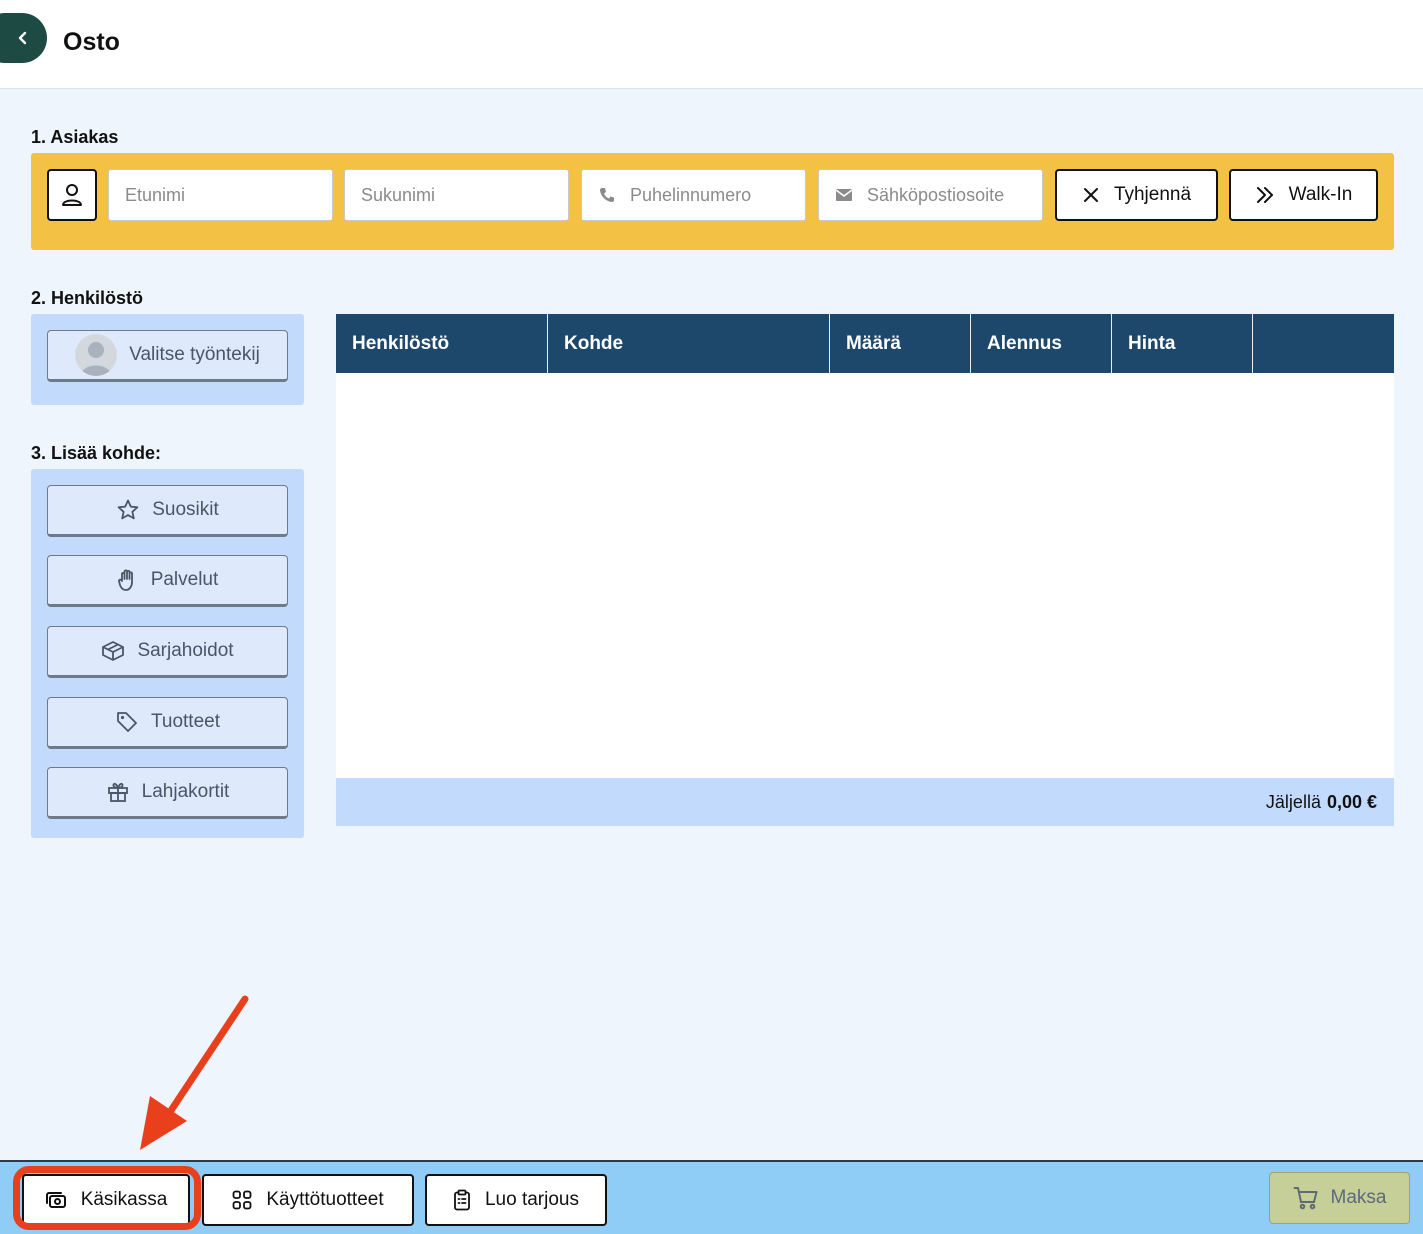  I want to click on series-treatments-button: Sarjahoidot, so click(167, 652).